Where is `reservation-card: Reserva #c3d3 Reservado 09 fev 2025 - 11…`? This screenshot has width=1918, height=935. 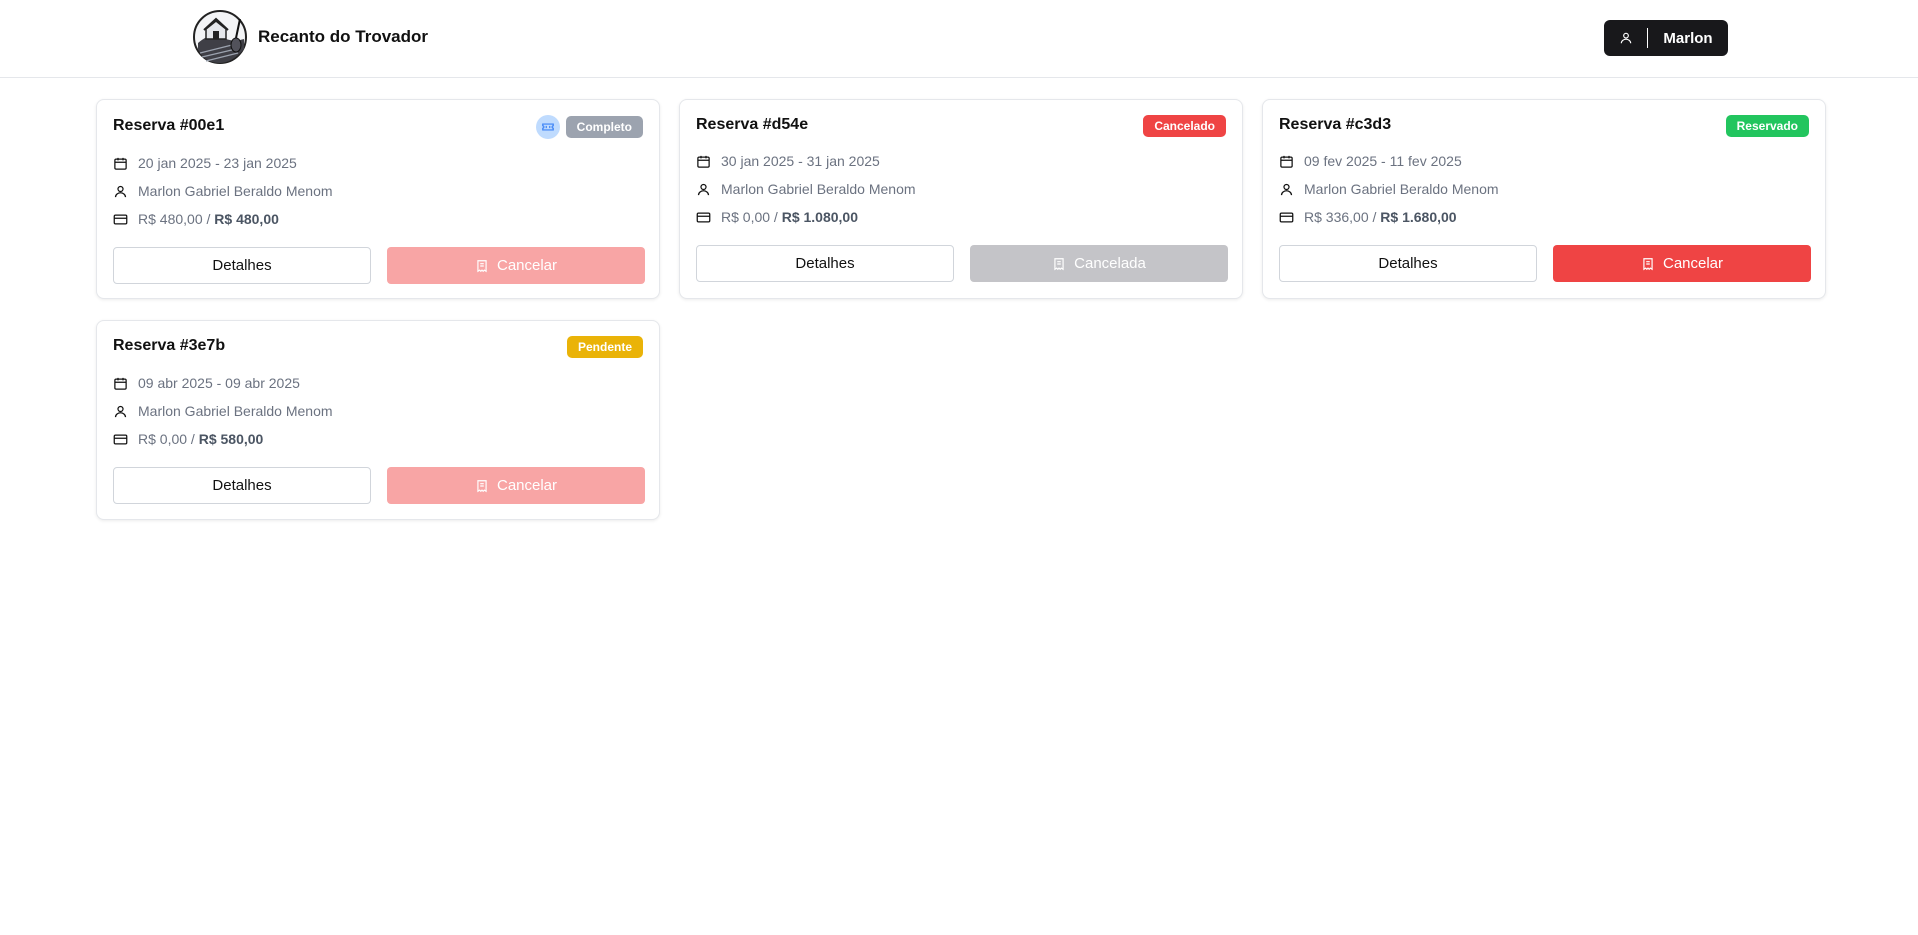 reservation-card: Reserva #c3d3 Reservado 09 fev 2025 - 11… is located at coordinates (1544, 199).